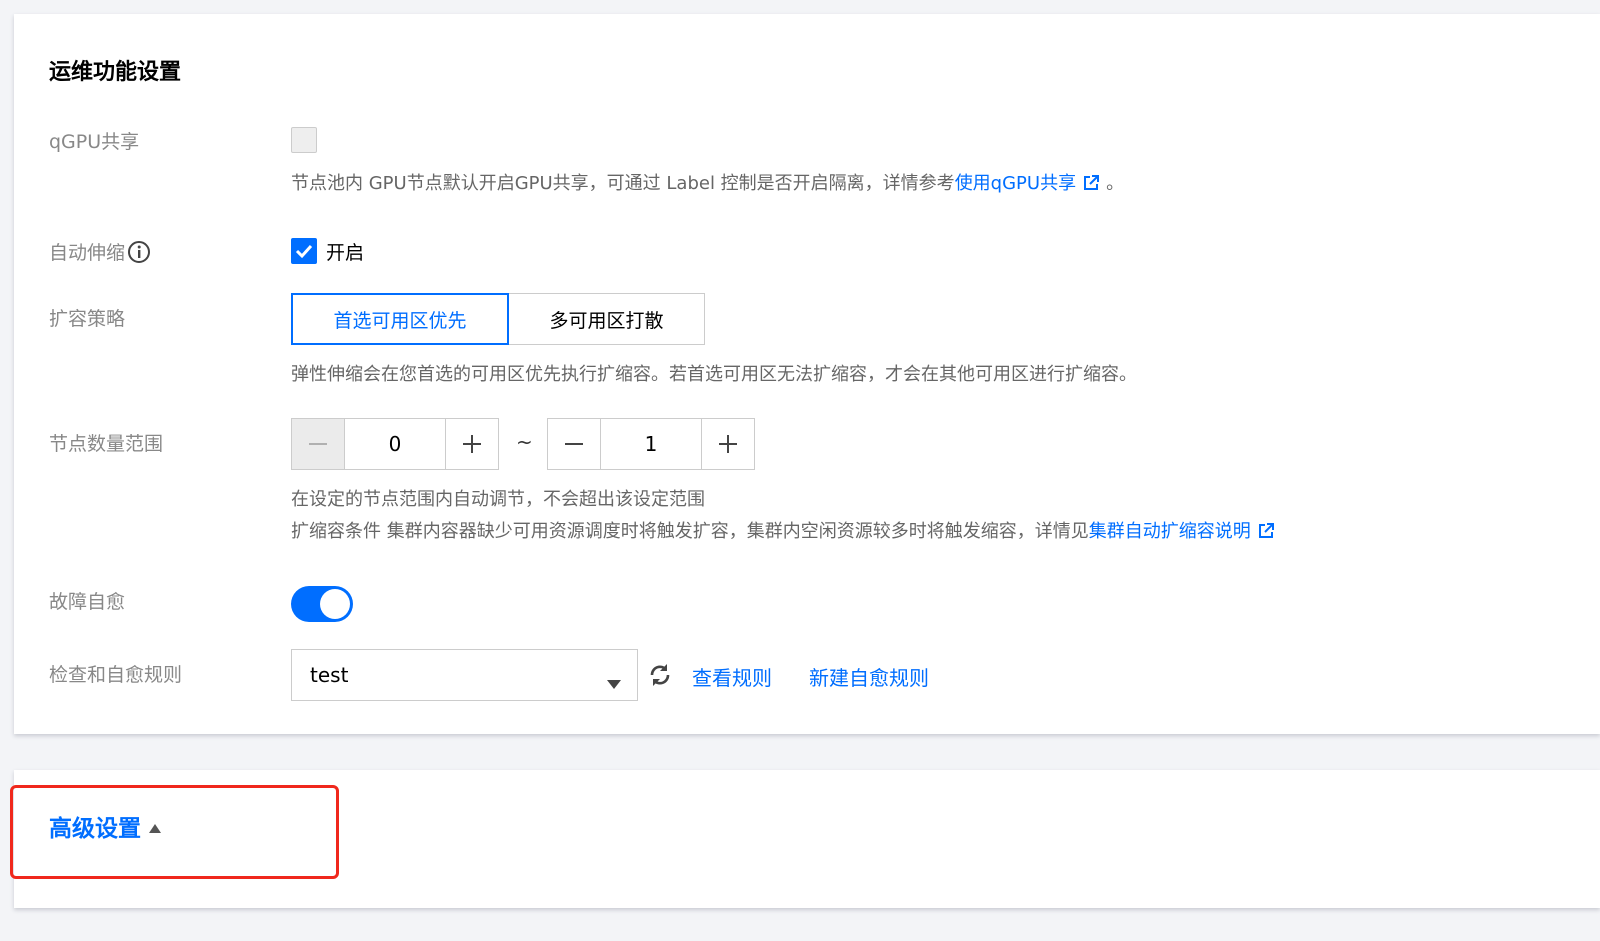  Describe the element at coordinates (335, 604) in the screenshot. I see `toggle-knob` at that location.